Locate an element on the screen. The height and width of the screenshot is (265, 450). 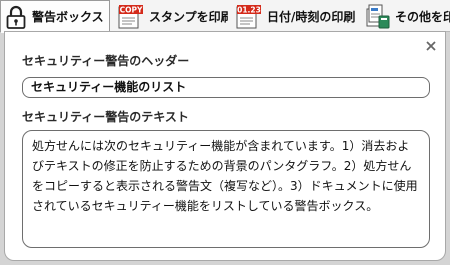
tab-print-date-time-label: 日付/時刻の印刷 is located at coordinates (311, 16).